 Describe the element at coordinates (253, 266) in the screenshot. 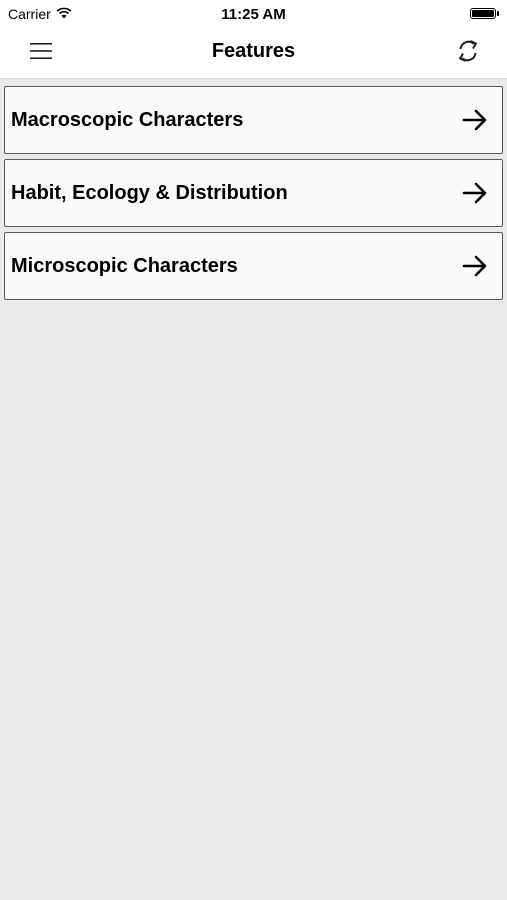

I see `list-item-microscopic-characters: Microscopic Characters` at that location.